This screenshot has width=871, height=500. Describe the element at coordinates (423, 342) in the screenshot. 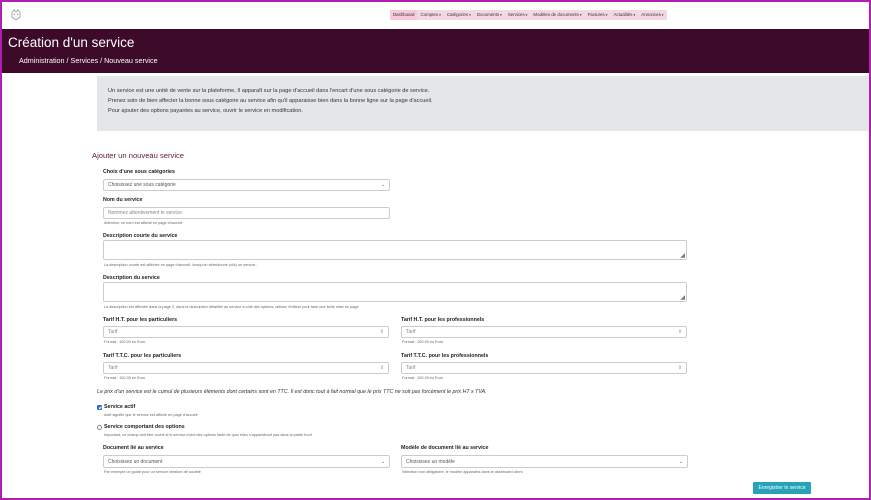

I see `price-ht-pros-help: Format : 100.00 en Euro` at that location.